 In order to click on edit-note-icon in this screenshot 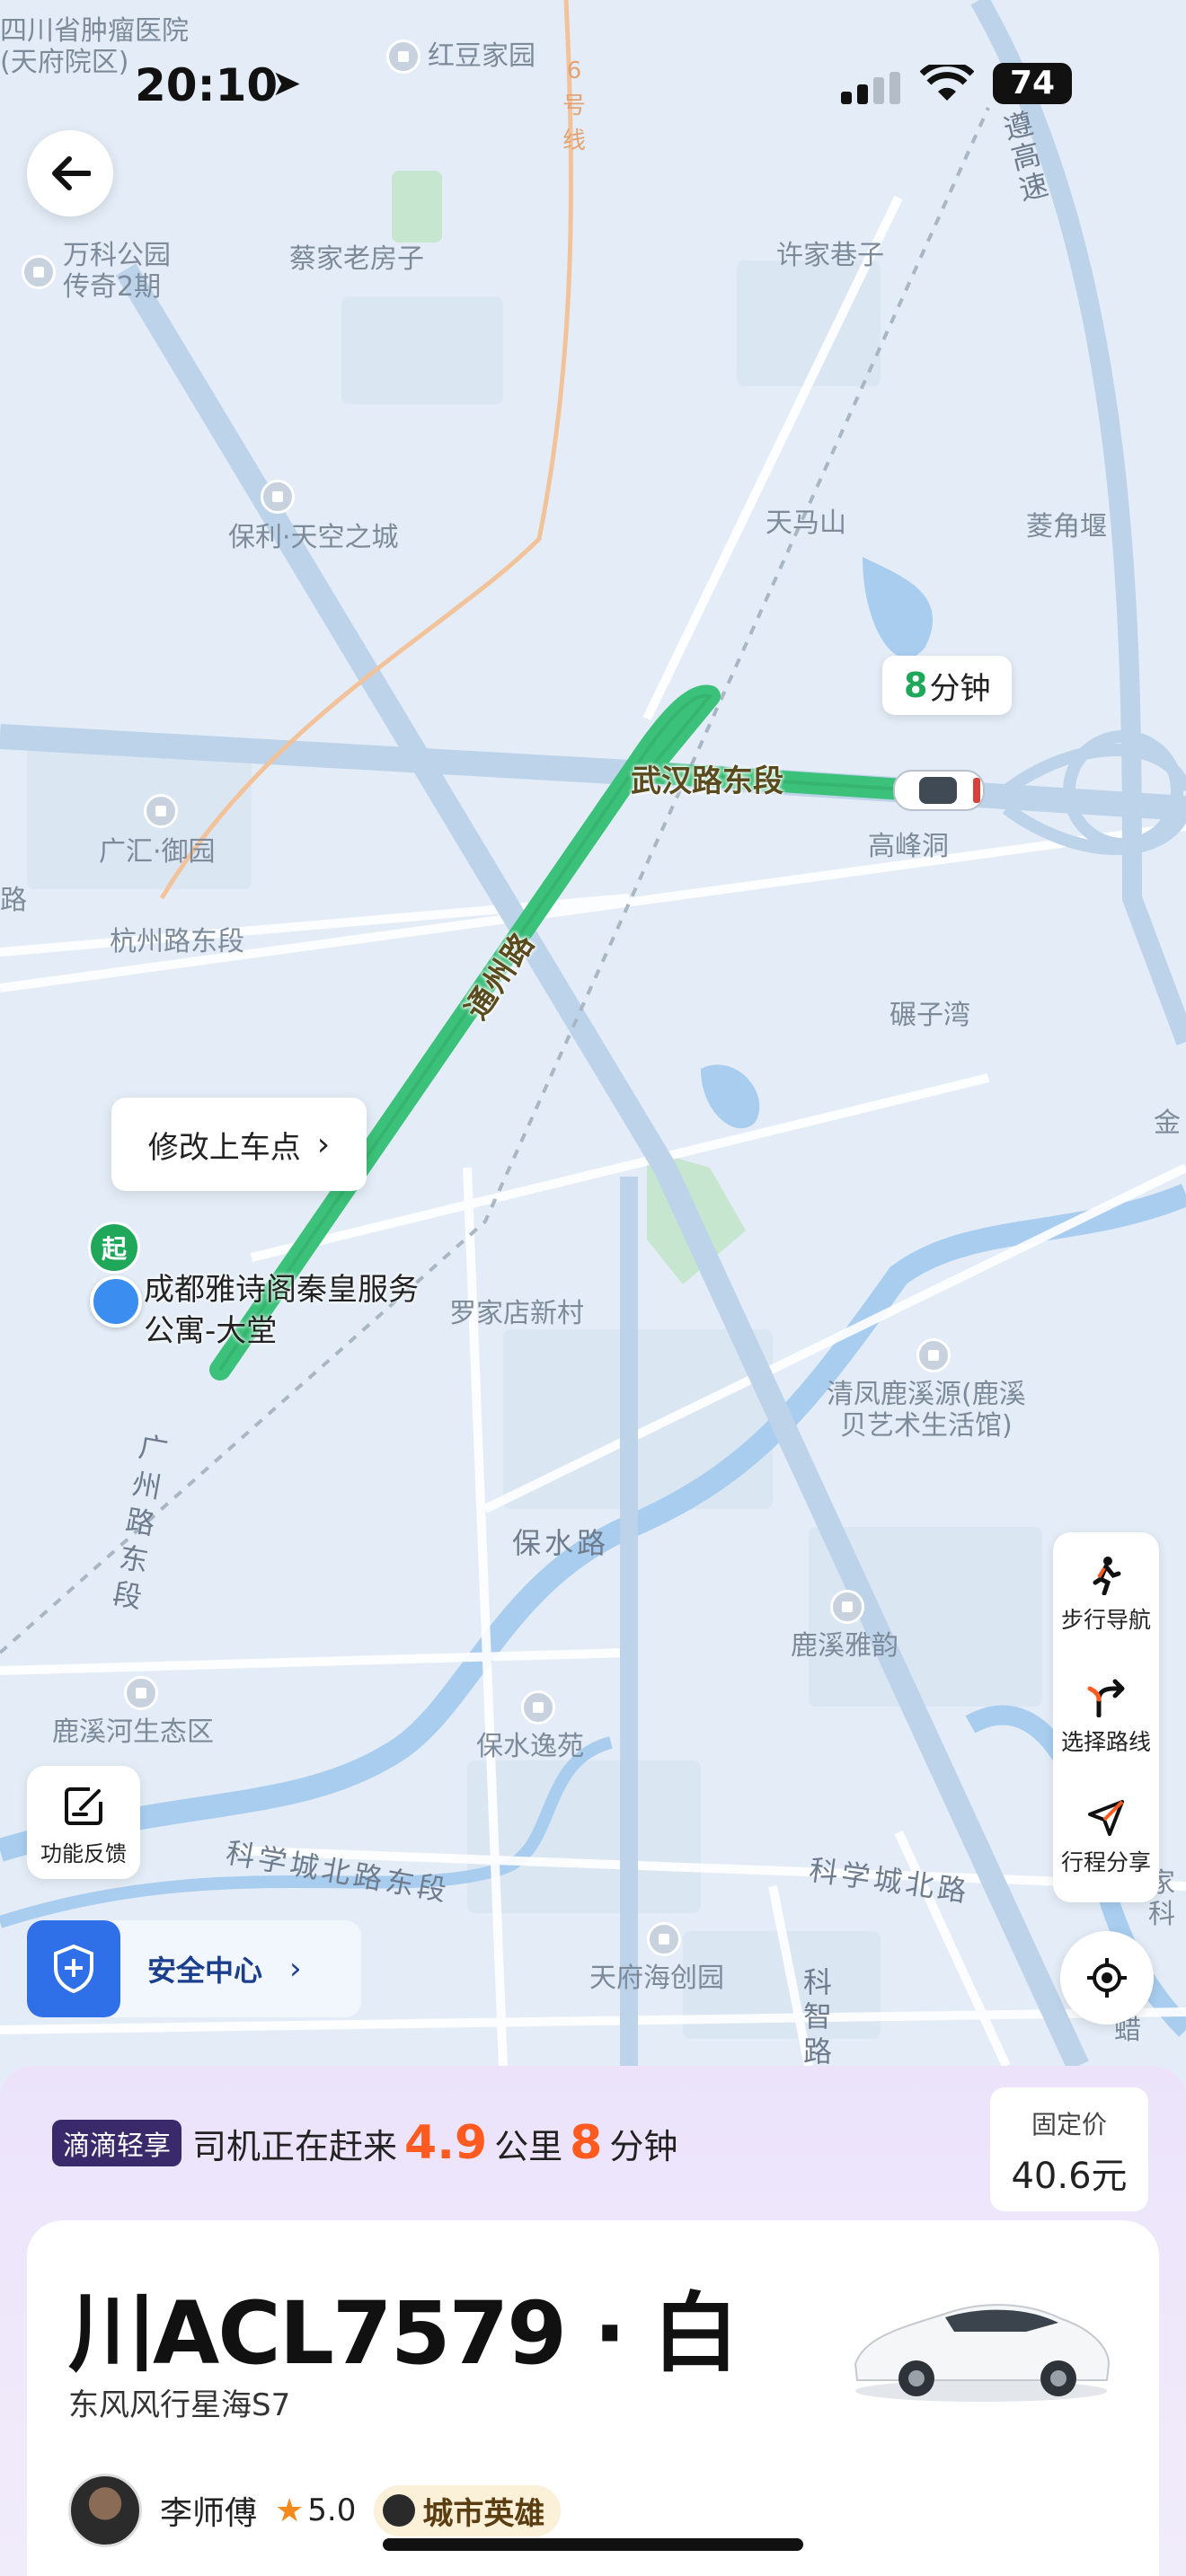, I will do `click(83, 1806)`.